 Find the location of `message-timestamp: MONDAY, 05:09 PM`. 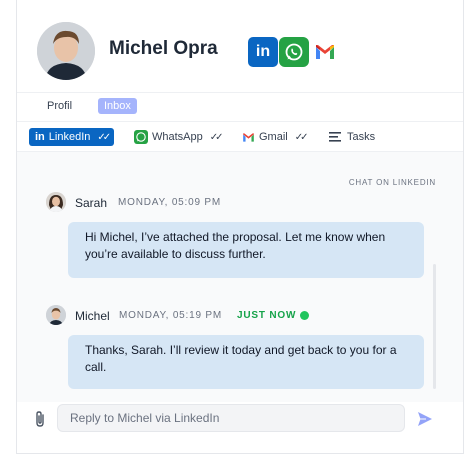

message-timestamp: MONDAY, 05:09 PM is located at coordinates (170, 202).